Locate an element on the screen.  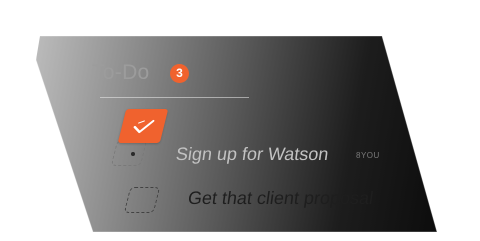
cursor-dot is located at coordinates (133, 154).